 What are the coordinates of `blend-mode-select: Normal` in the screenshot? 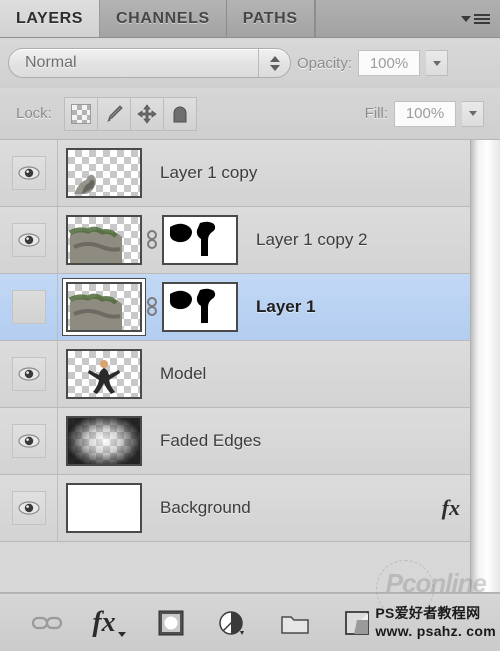 It's located at (149, 63).